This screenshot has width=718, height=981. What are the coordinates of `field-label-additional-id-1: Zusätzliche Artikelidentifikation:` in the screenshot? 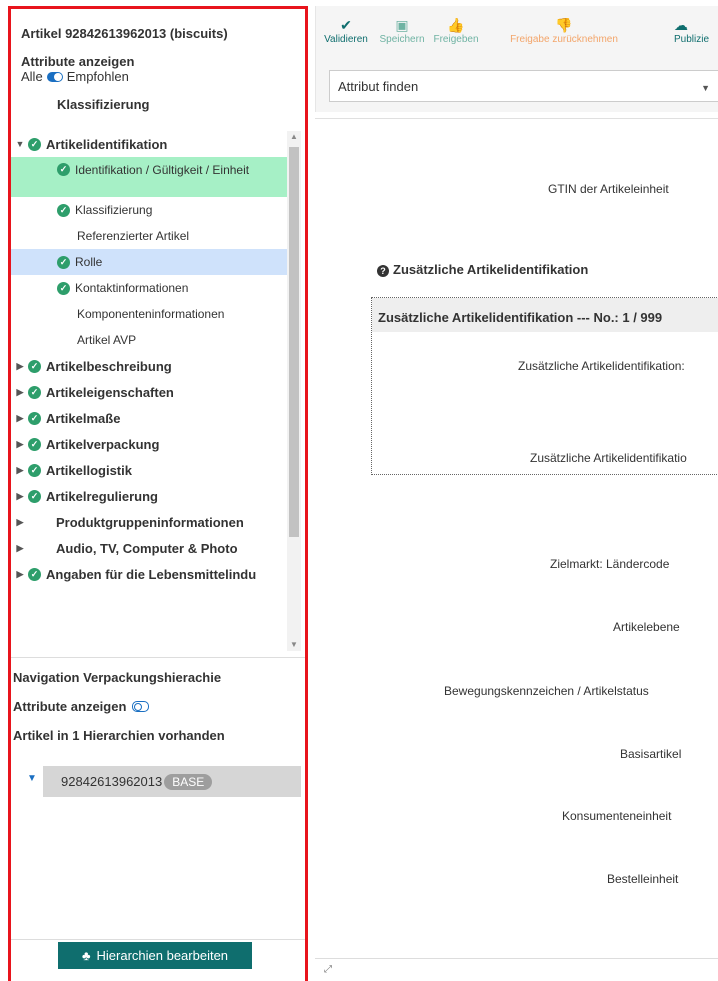 It's located at (601, 366).